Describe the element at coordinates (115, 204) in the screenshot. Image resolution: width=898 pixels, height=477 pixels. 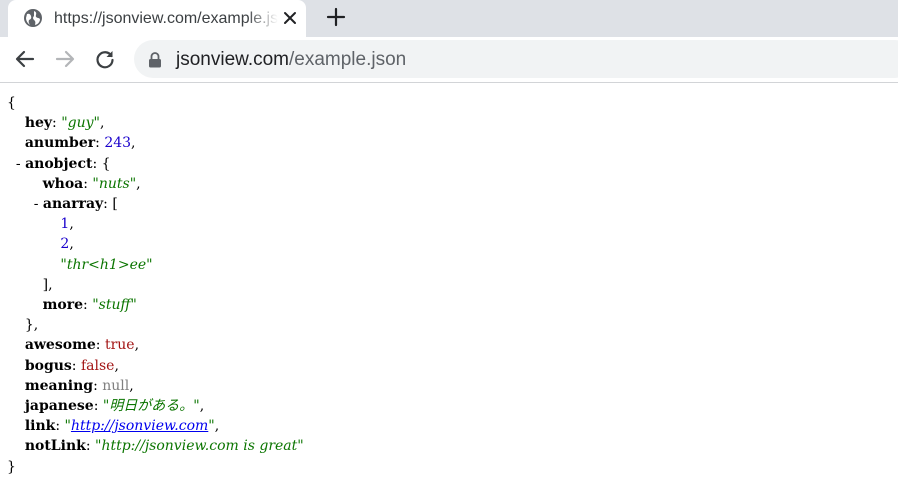
I see `array-open-bracket: [` at that location.